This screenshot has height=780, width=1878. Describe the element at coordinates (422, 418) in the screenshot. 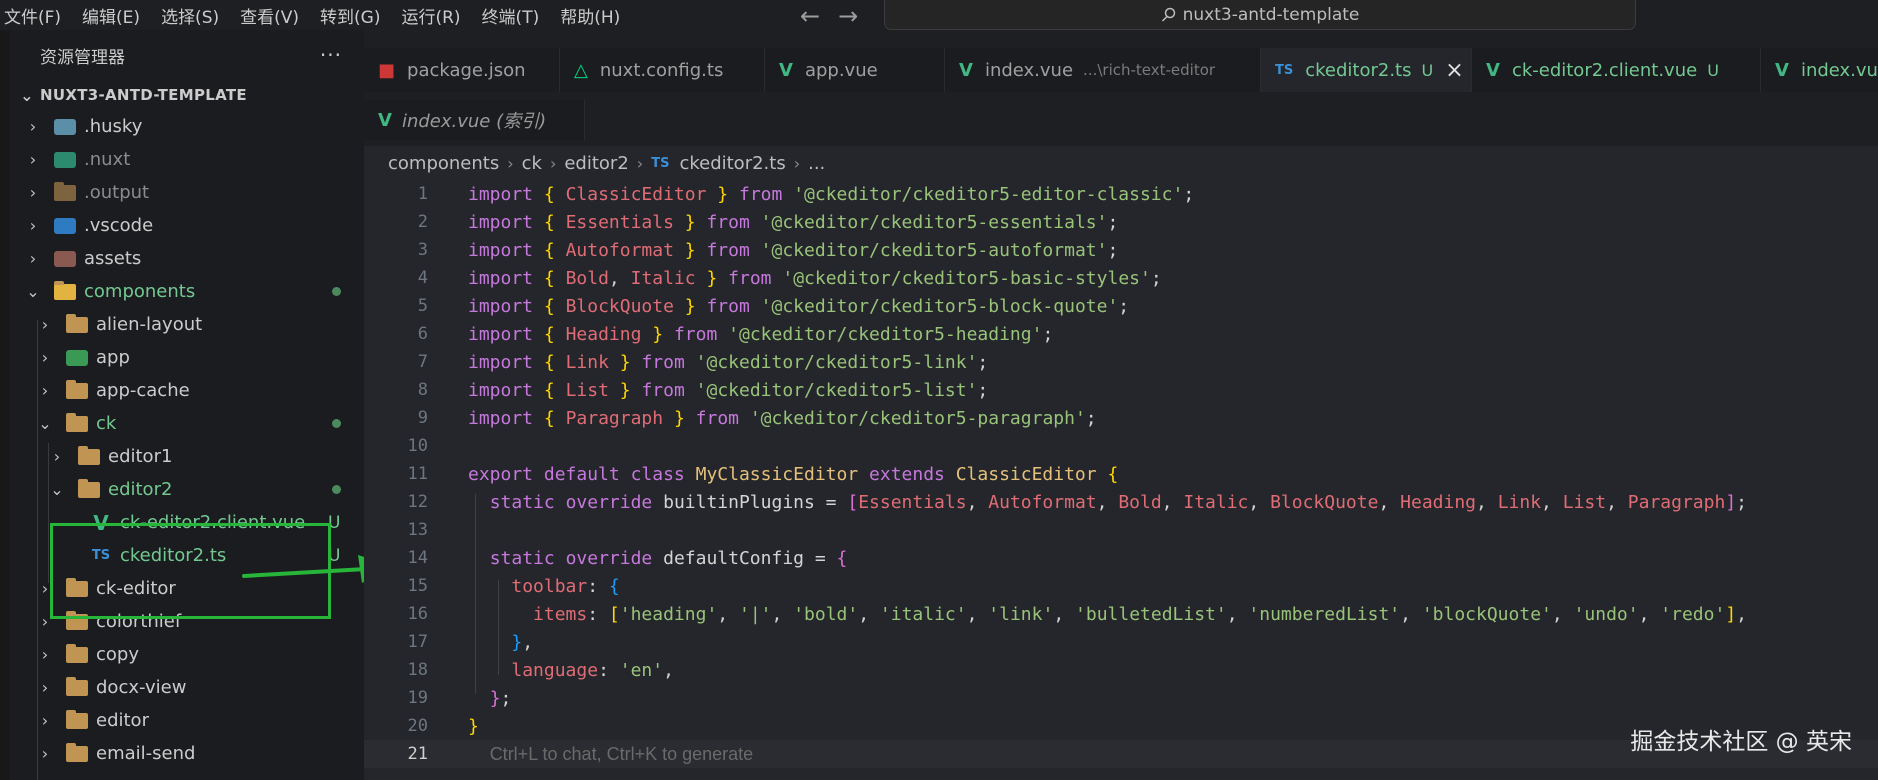

I see `line-number: 9` at that location.